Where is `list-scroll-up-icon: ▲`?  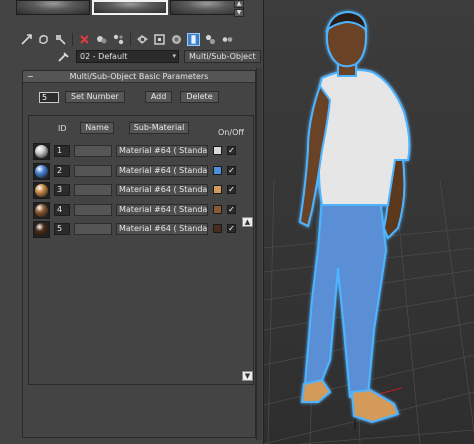
list-scroll-up-icon: ▲ is located at coordinates (247, 222).